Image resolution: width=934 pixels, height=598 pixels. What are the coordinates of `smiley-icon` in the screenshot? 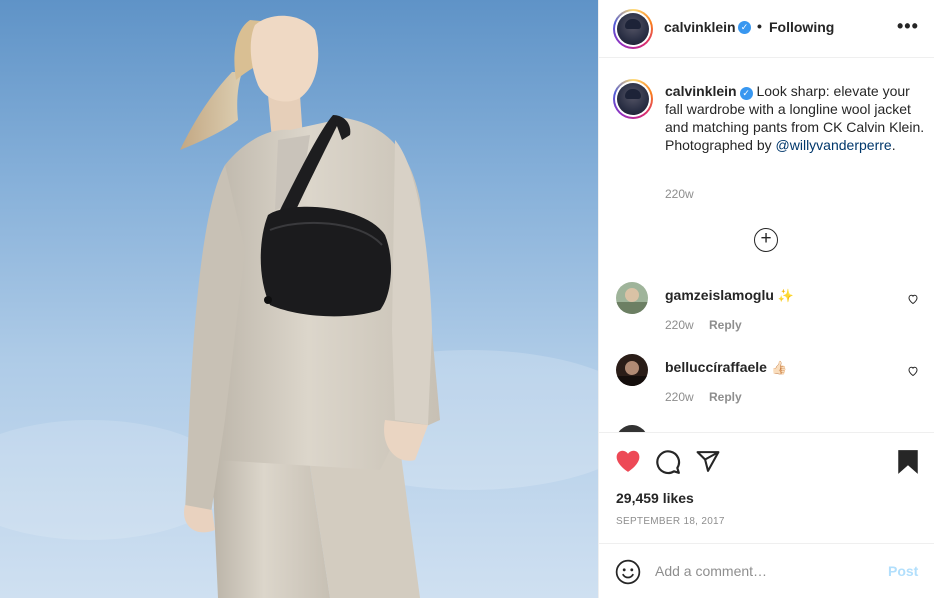 It's located at (628, 572).